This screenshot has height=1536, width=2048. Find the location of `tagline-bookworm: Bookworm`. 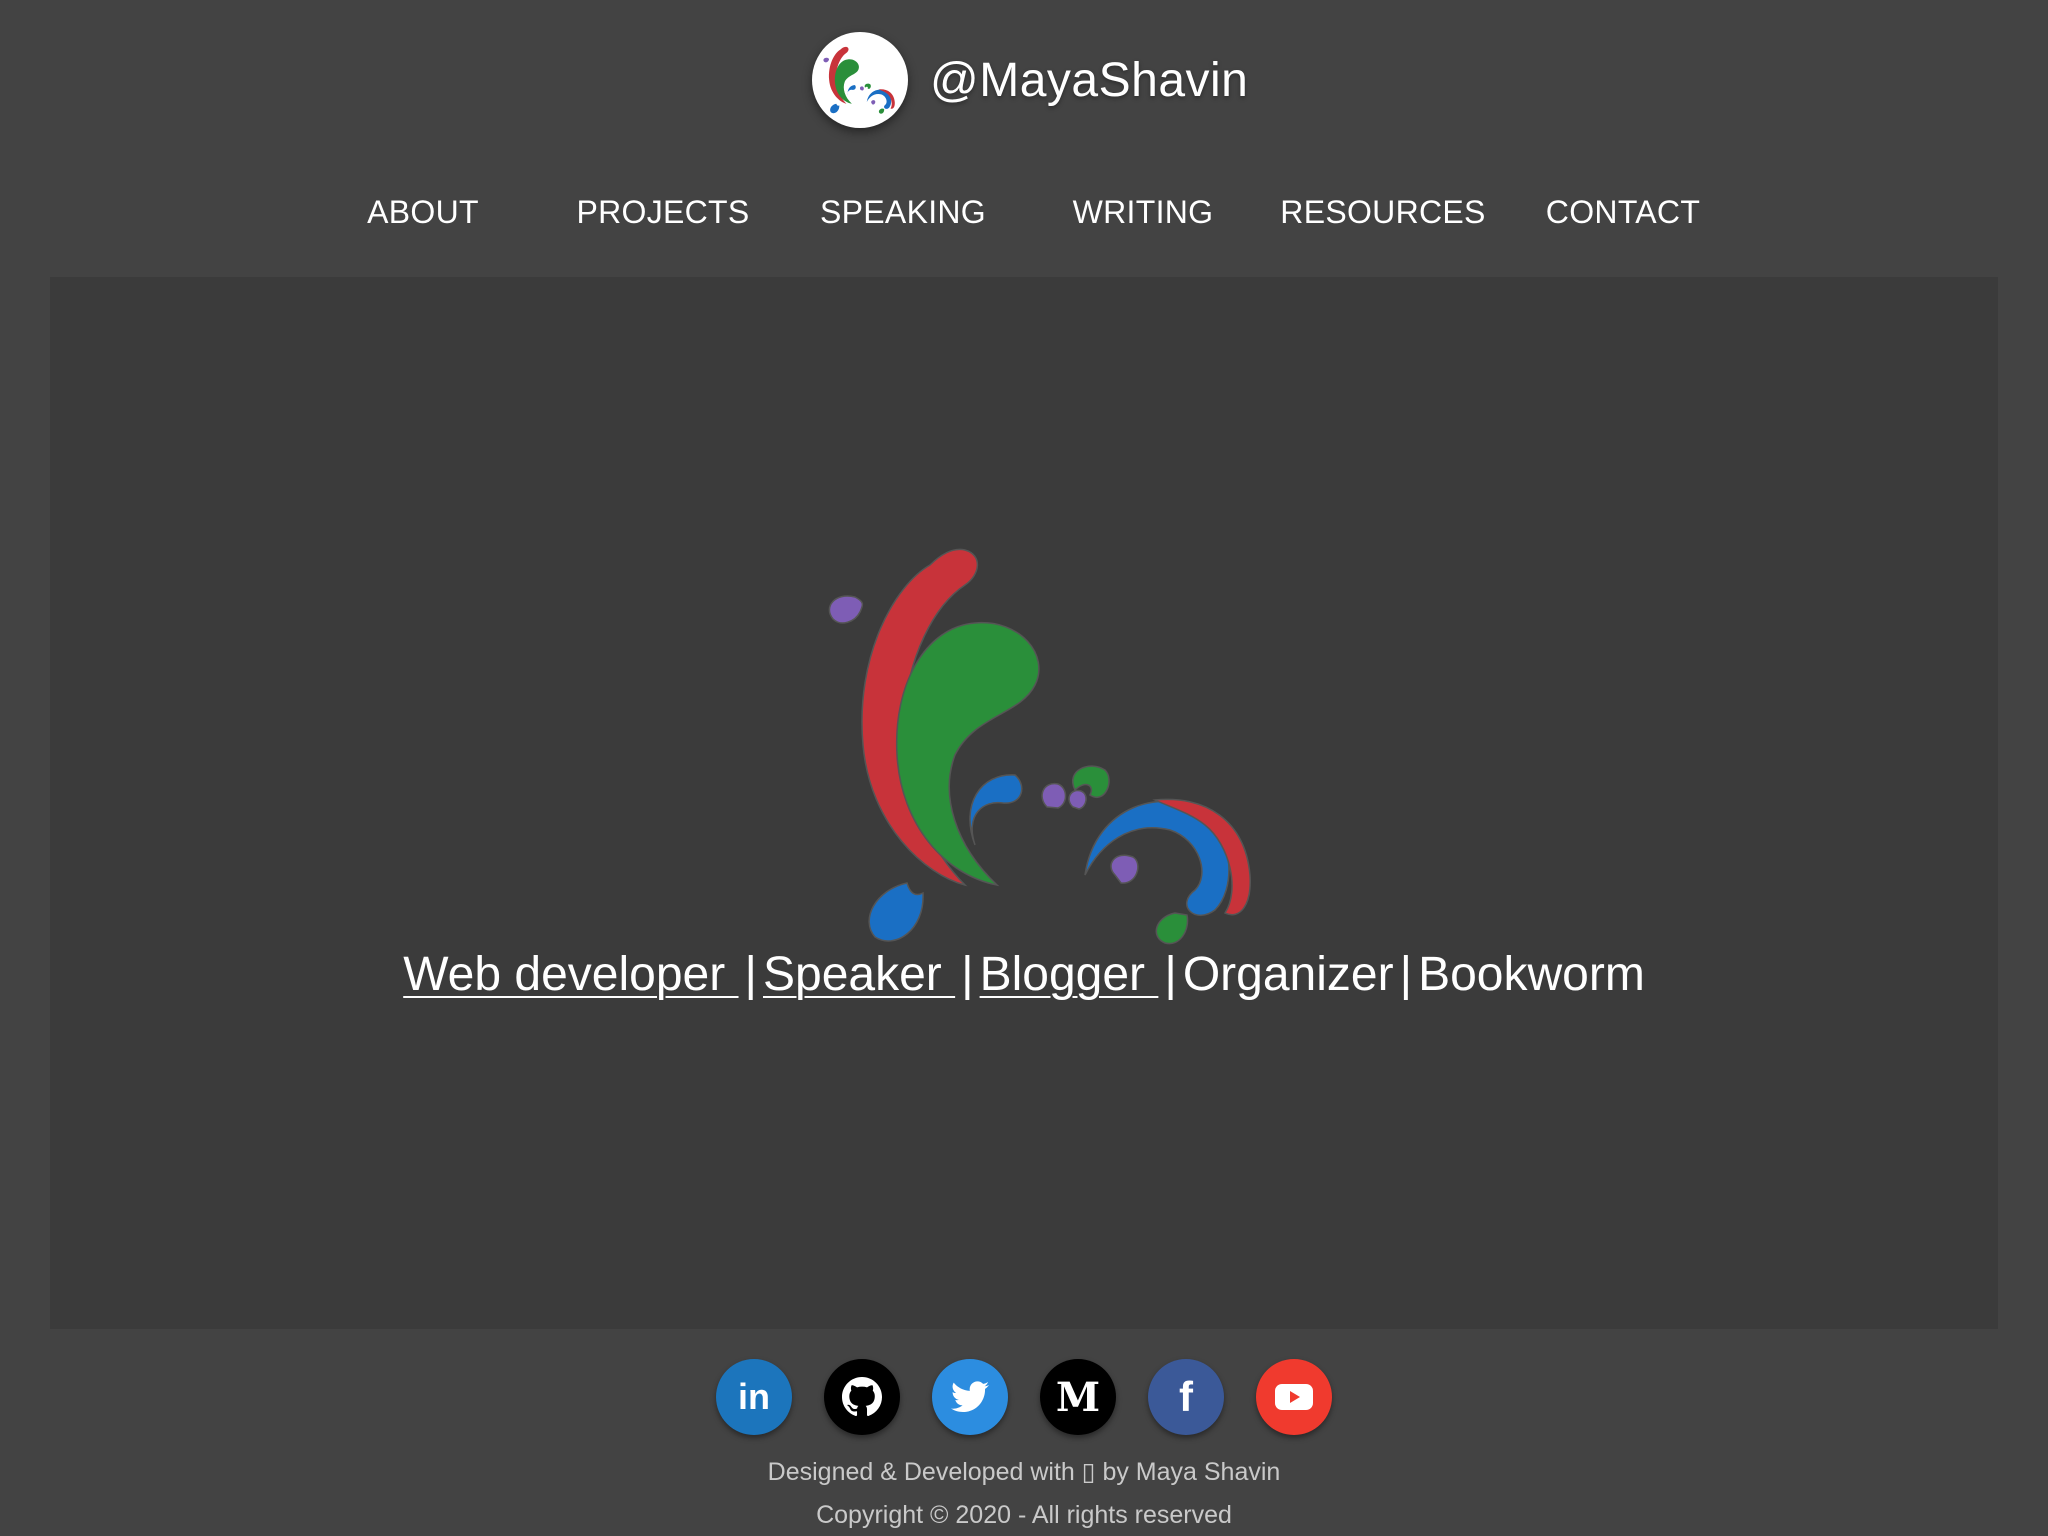

tagline-bookworm: Bookworm is located at coordinates (1531, 974).